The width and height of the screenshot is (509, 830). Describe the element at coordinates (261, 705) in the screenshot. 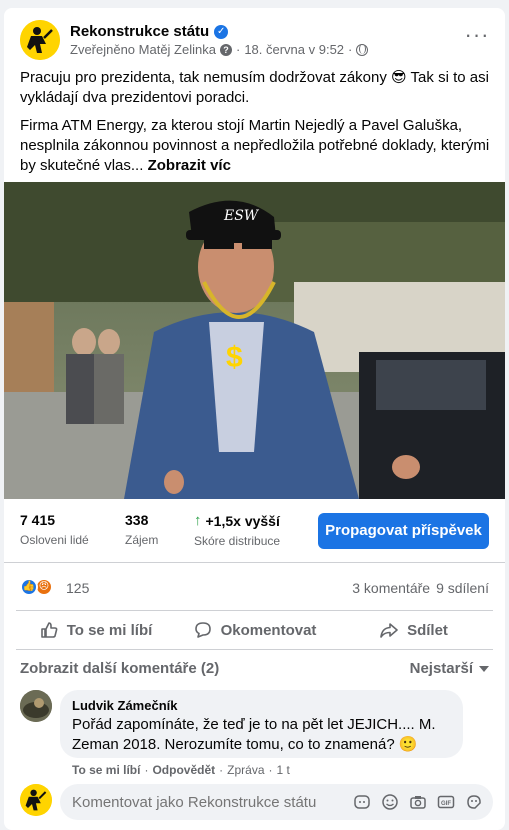

I see `comment-author: Ludvik Zámečník` at that location.